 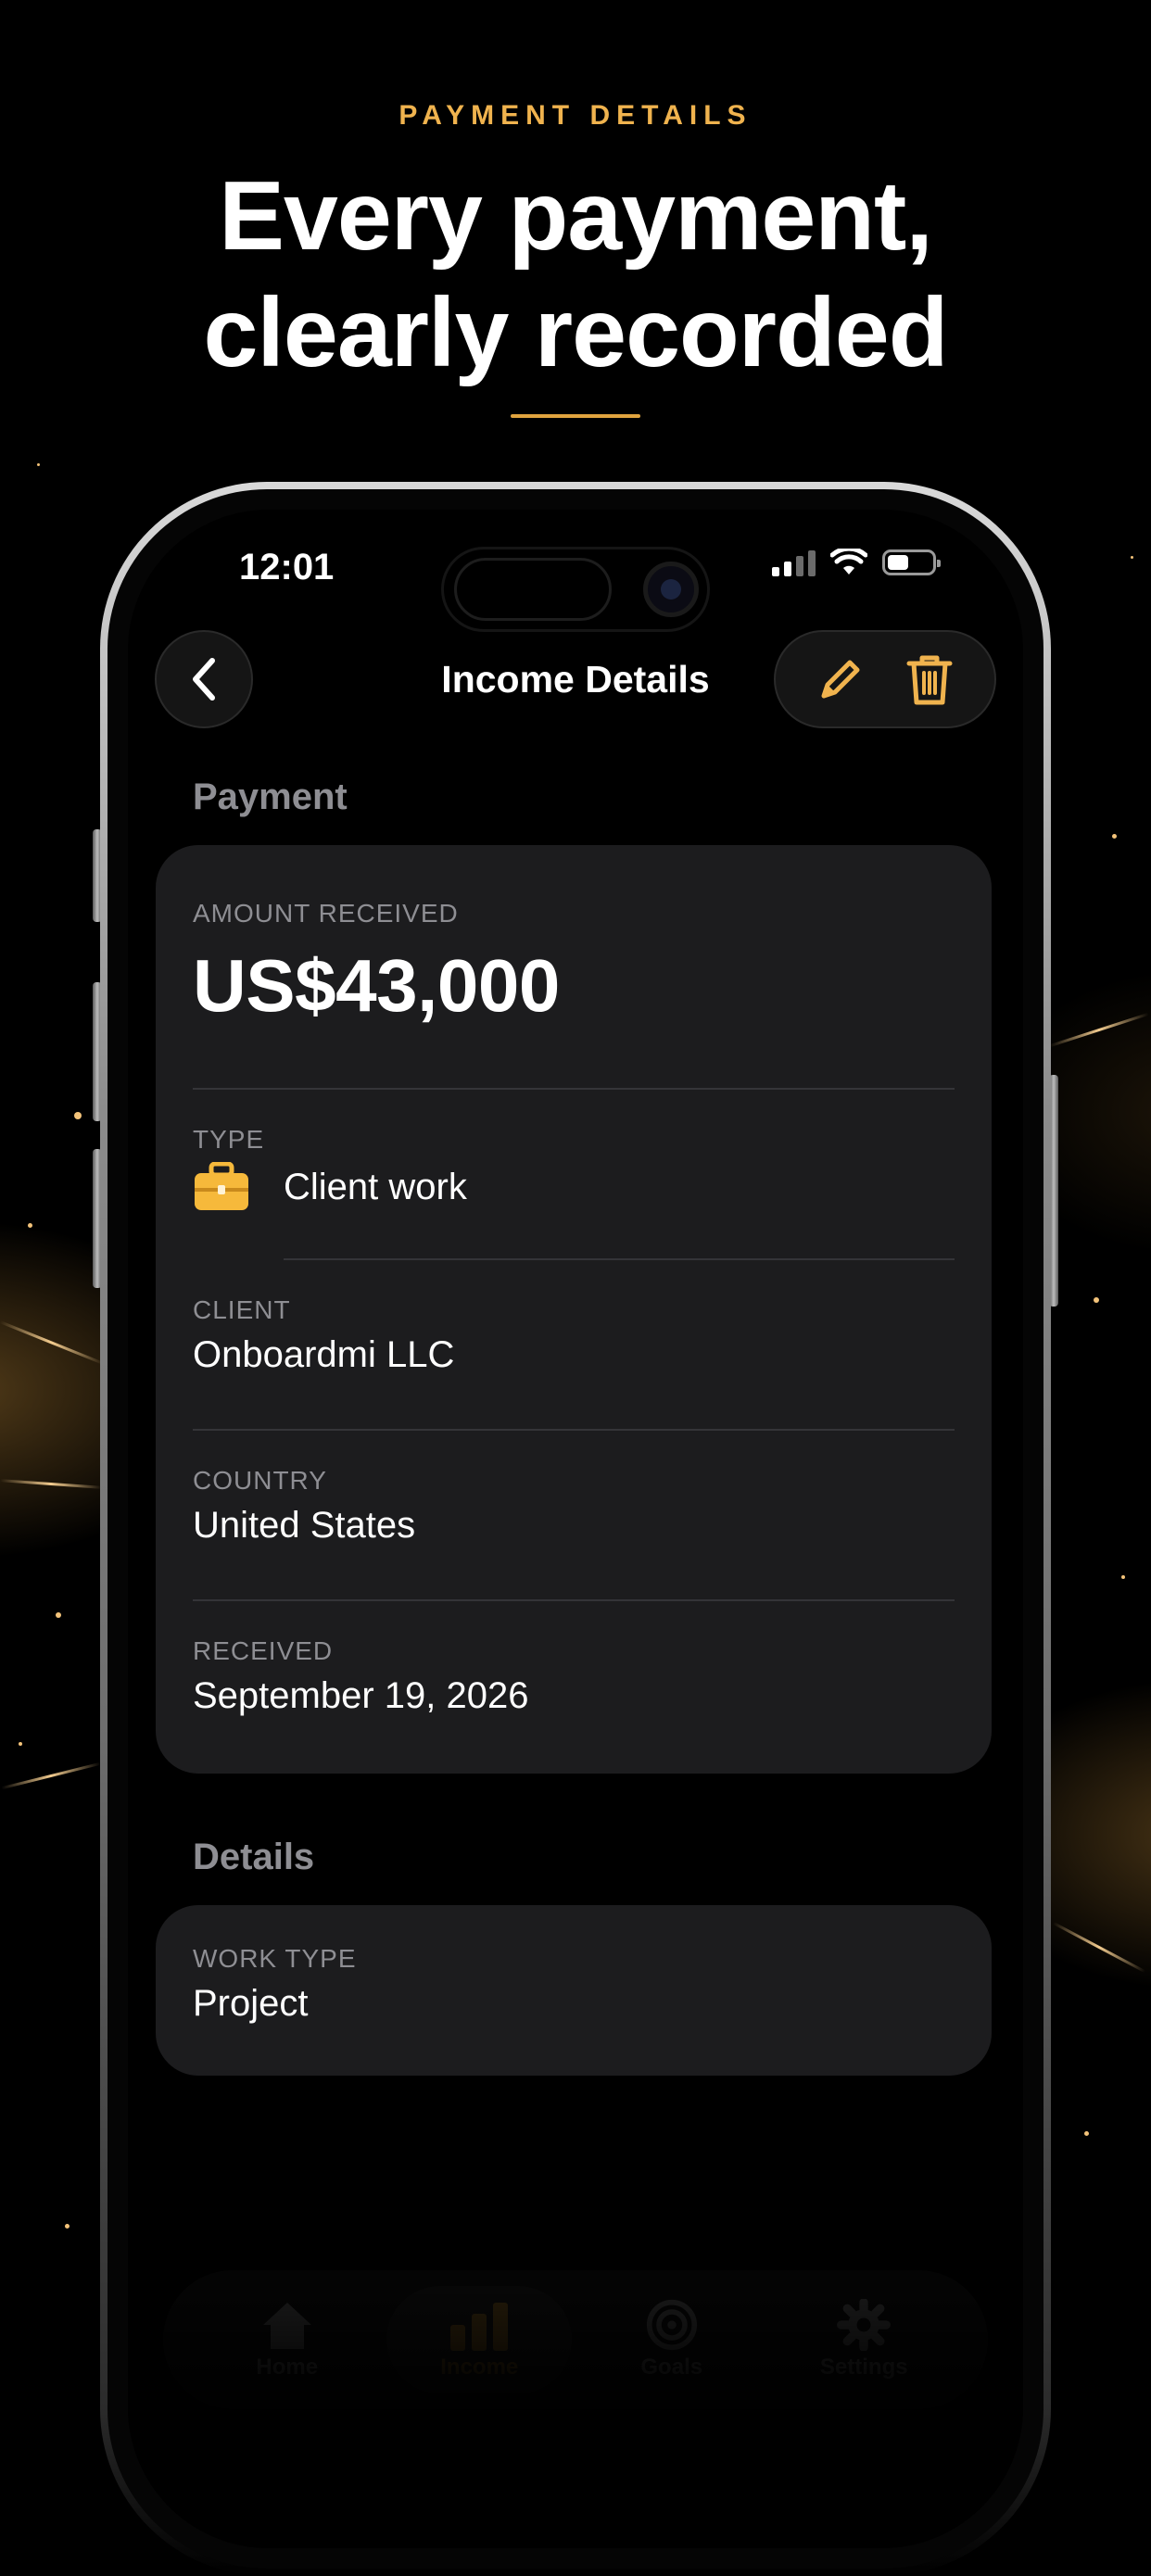 I want to click on country-row: COUNTRY United States, so click(x=574, y=1506).